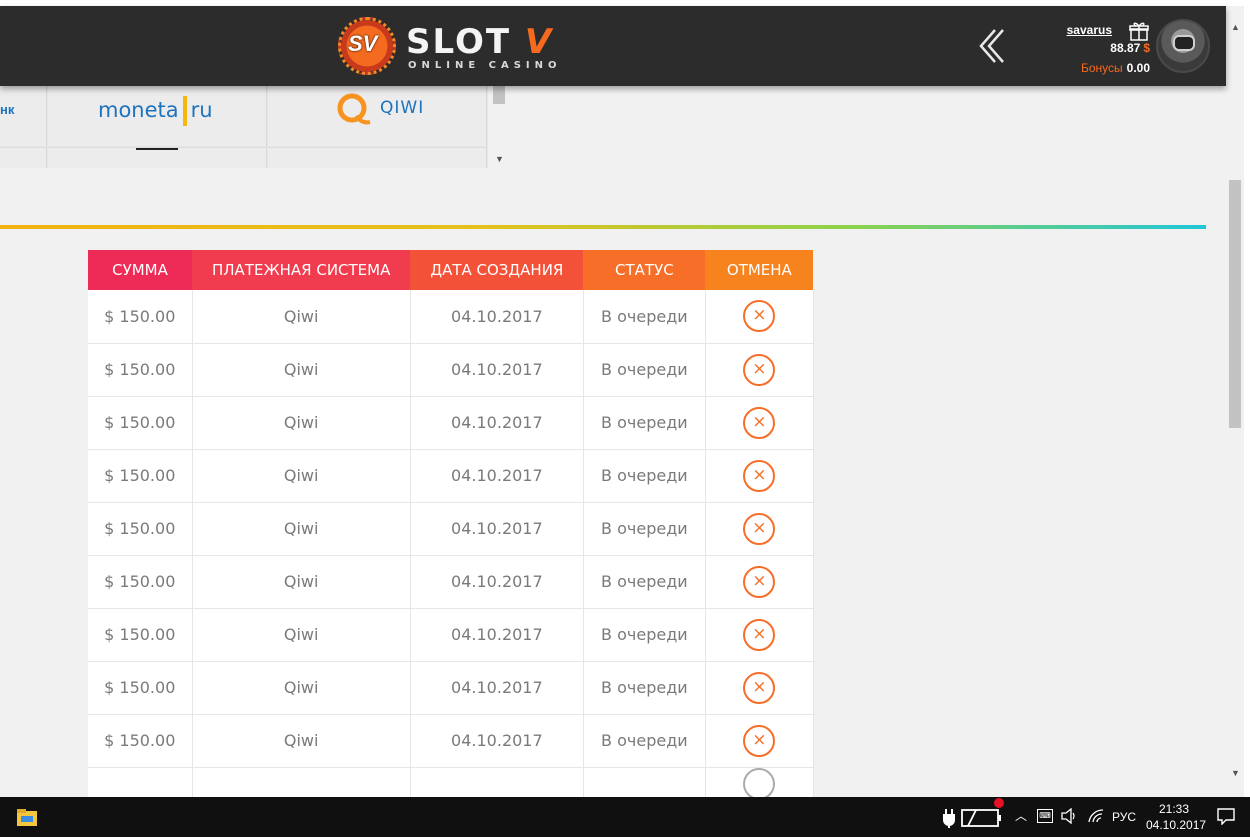  I want to click on clock-date: 04.10.2017, so click(1176, 825).